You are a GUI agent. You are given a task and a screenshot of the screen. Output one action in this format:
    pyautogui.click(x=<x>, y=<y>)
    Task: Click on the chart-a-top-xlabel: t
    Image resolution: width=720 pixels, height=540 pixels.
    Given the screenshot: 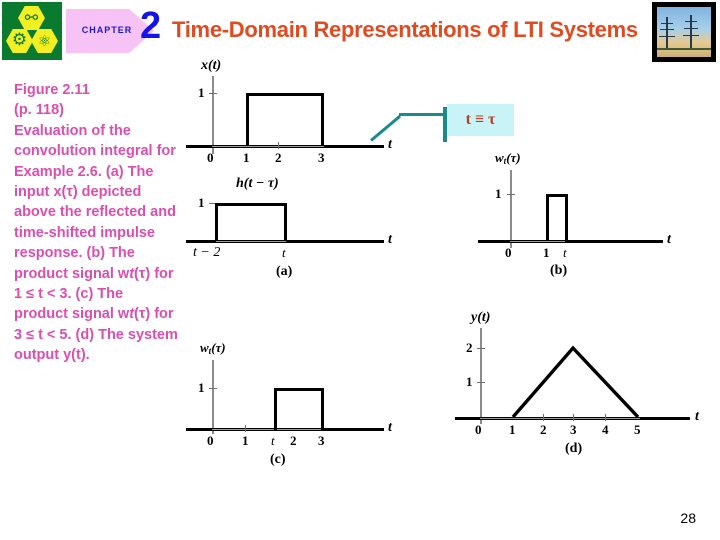 What is the action you would take?
    pyautogui.click(x=390, y=144)
    